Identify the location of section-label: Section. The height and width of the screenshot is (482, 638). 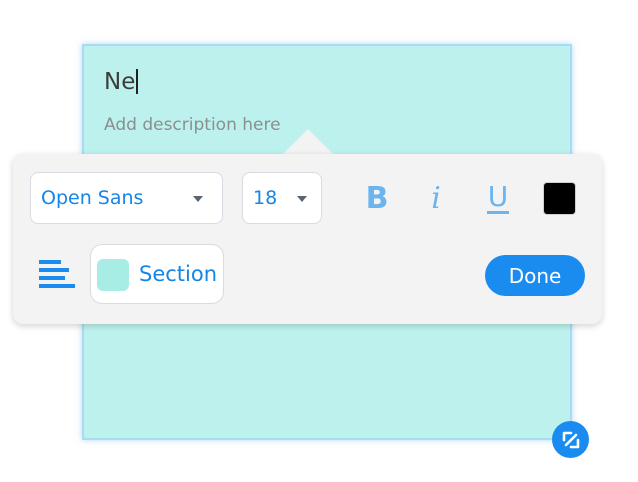
(178, 274).